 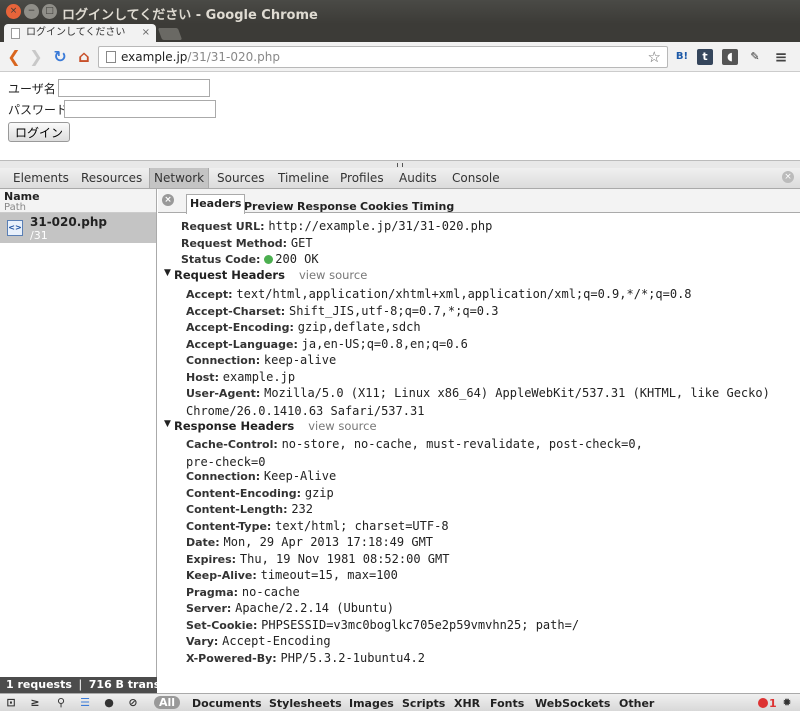 I want to click on minimize-icon: −, so click(x=31, y=11).